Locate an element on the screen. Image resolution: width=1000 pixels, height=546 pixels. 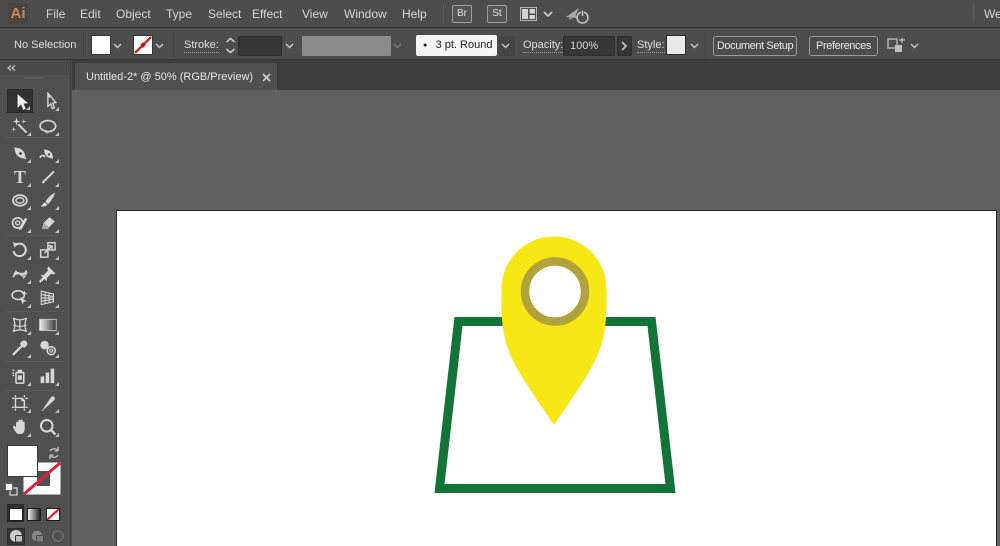
svg-text: T is located at coordinates (20, 177).